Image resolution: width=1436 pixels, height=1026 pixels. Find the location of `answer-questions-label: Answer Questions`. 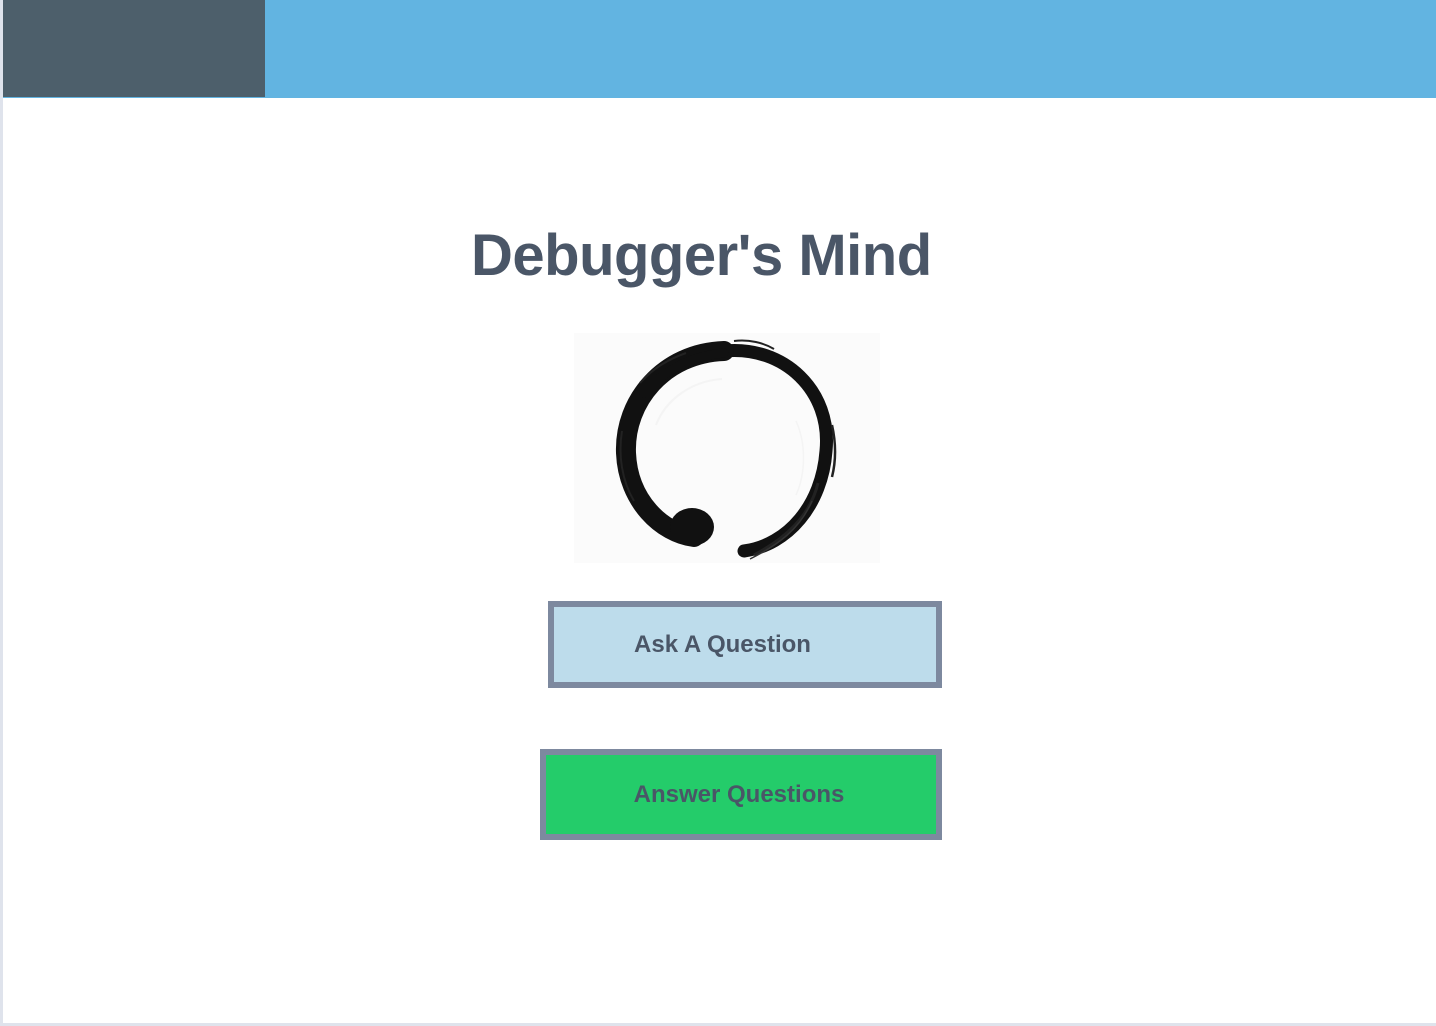

answer-questions-label: Answer Questions is located at coordinates (739, 794).